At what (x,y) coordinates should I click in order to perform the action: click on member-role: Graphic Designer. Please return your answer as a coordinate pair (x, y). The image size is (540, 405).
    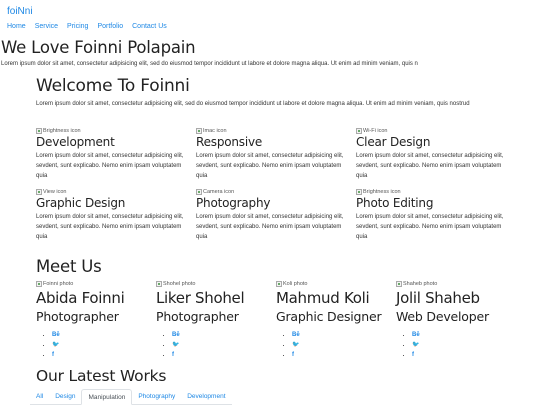
    Looking at the image, I should click on (329, 316).